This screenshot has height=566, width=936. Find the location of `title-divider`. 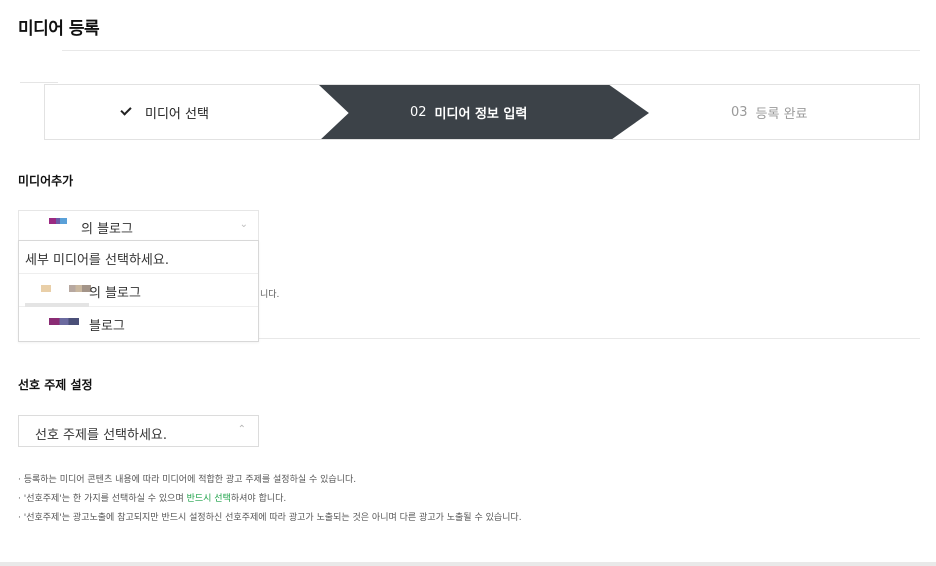

title-divider is located at coordinates (491, 50).